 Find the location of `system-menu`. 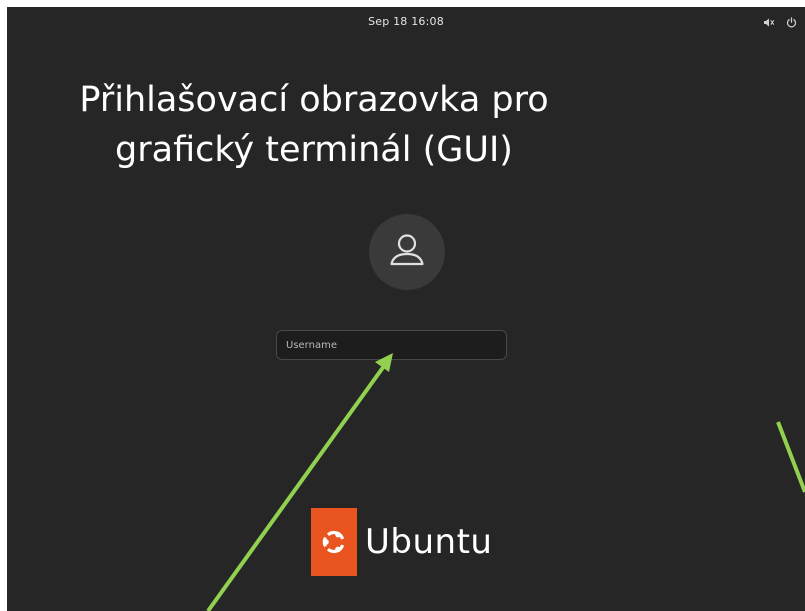

system-menu is located at coordinates (780, 22).